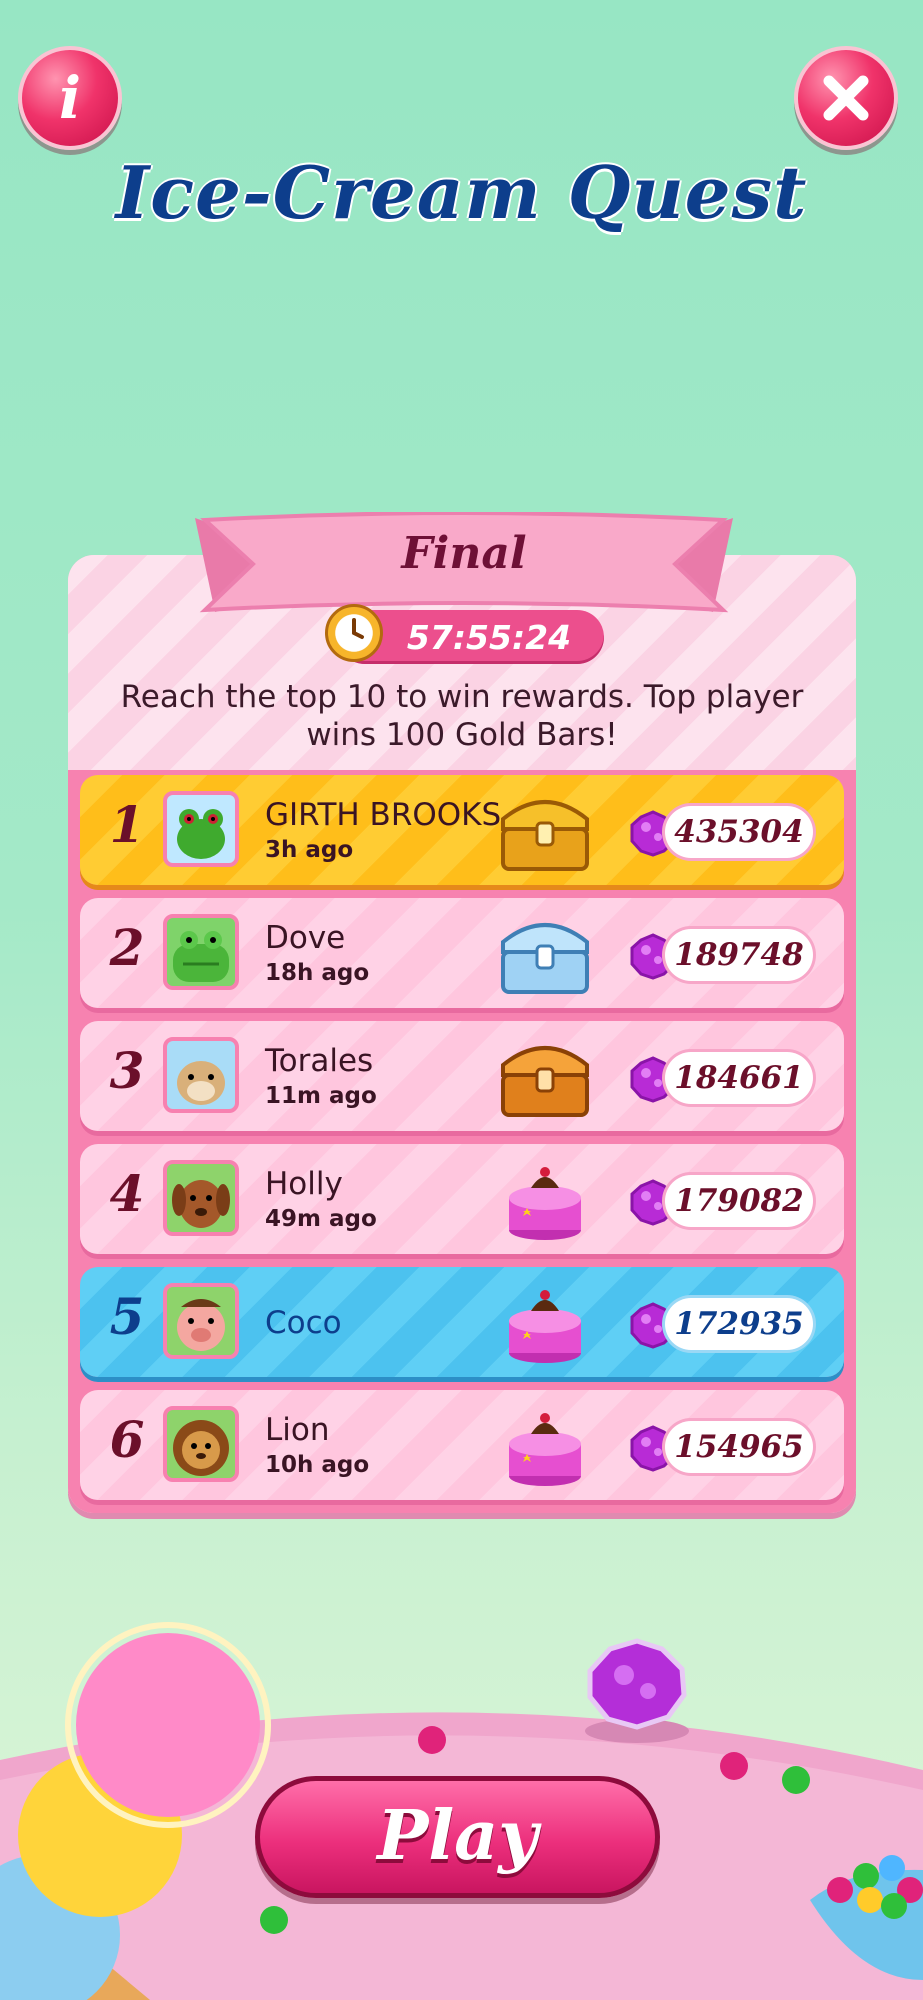  What do you see at coordinates (462, 1076) in the screenshot?
I see `leaderboard-row: 3 Torales 11m ago 184661` at bounding box center [462, 1076].